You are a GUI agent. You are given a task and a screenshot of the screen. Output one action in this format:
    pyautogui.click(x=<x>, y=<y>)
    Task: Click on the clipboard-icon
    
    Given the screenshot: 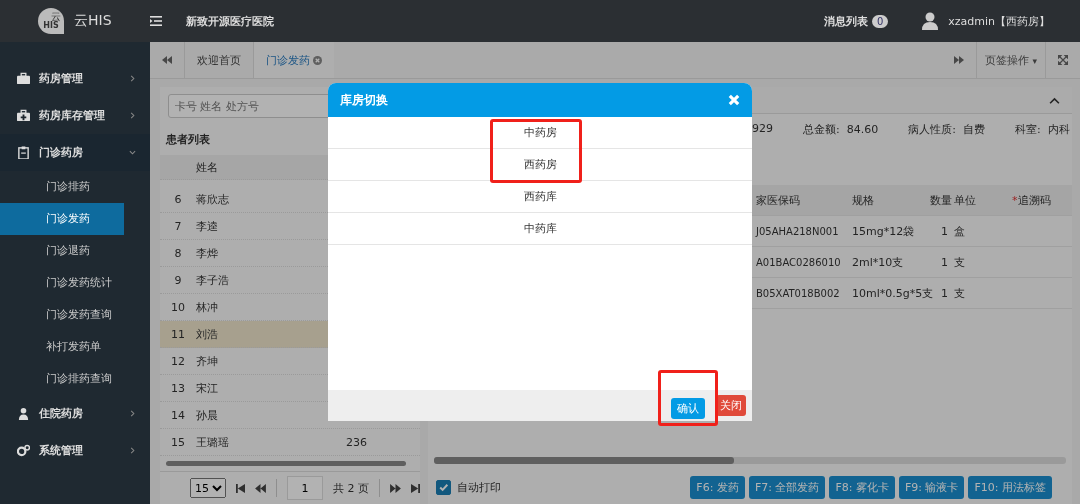 What is the action you would take?
    pyautogui.click(x=23, y=152)
    